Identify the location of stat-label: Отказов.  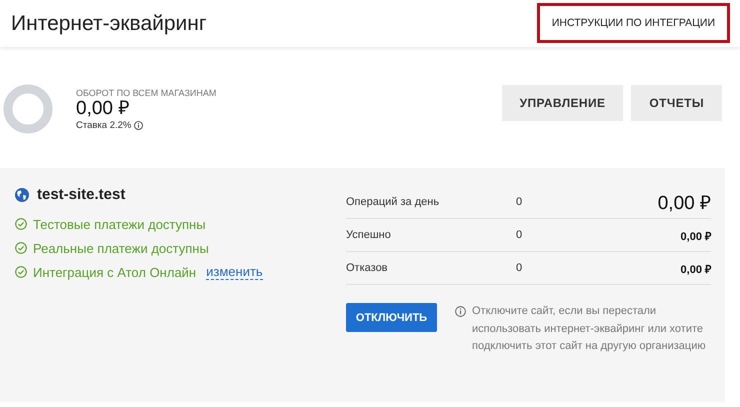
(367, 268).